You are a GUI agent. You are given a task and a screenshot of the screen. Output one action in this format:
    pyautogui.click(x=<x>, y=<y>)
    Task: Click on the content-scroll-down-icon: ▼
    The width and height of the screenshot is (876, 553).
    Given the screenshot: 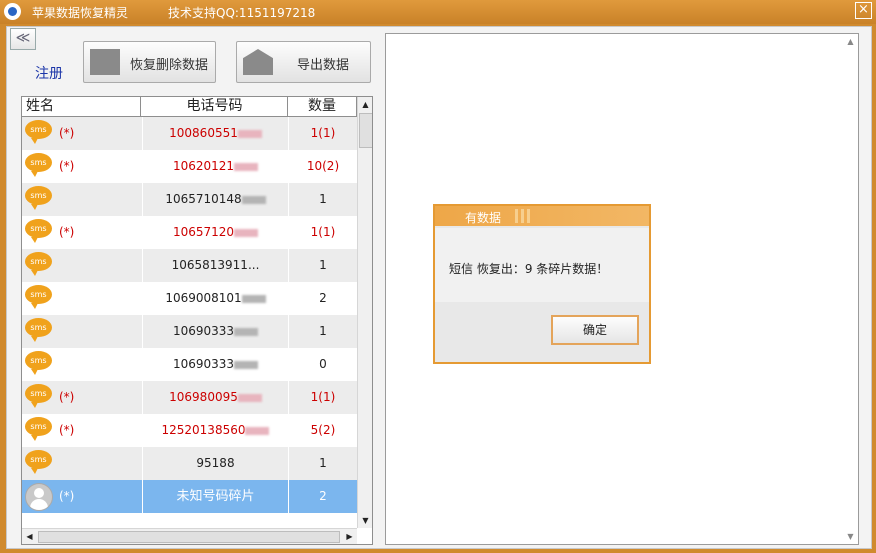 What is the action you would take?
    pyautogui.click(x=850, y=536)
    